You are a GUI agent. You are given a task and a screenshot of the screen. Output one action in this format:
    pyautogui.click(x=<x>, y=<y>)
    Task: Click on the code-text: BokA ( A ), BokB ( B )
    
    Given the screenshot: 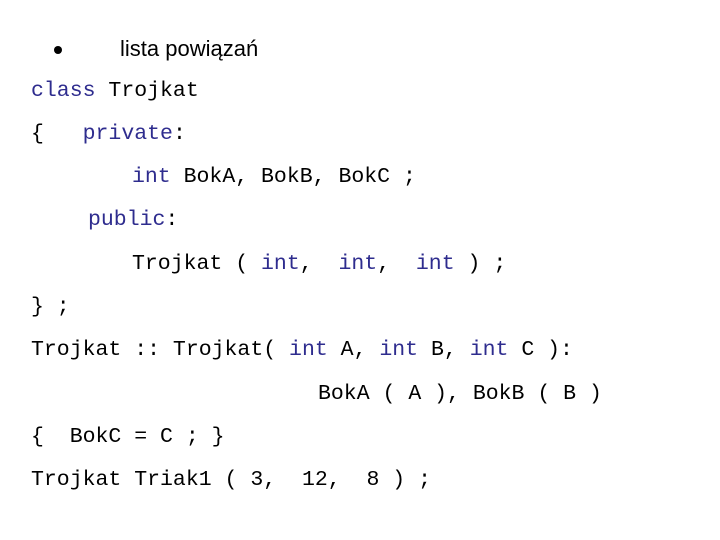 What is the action you would take?
    pyautogui.click(x=460, y=394)
    